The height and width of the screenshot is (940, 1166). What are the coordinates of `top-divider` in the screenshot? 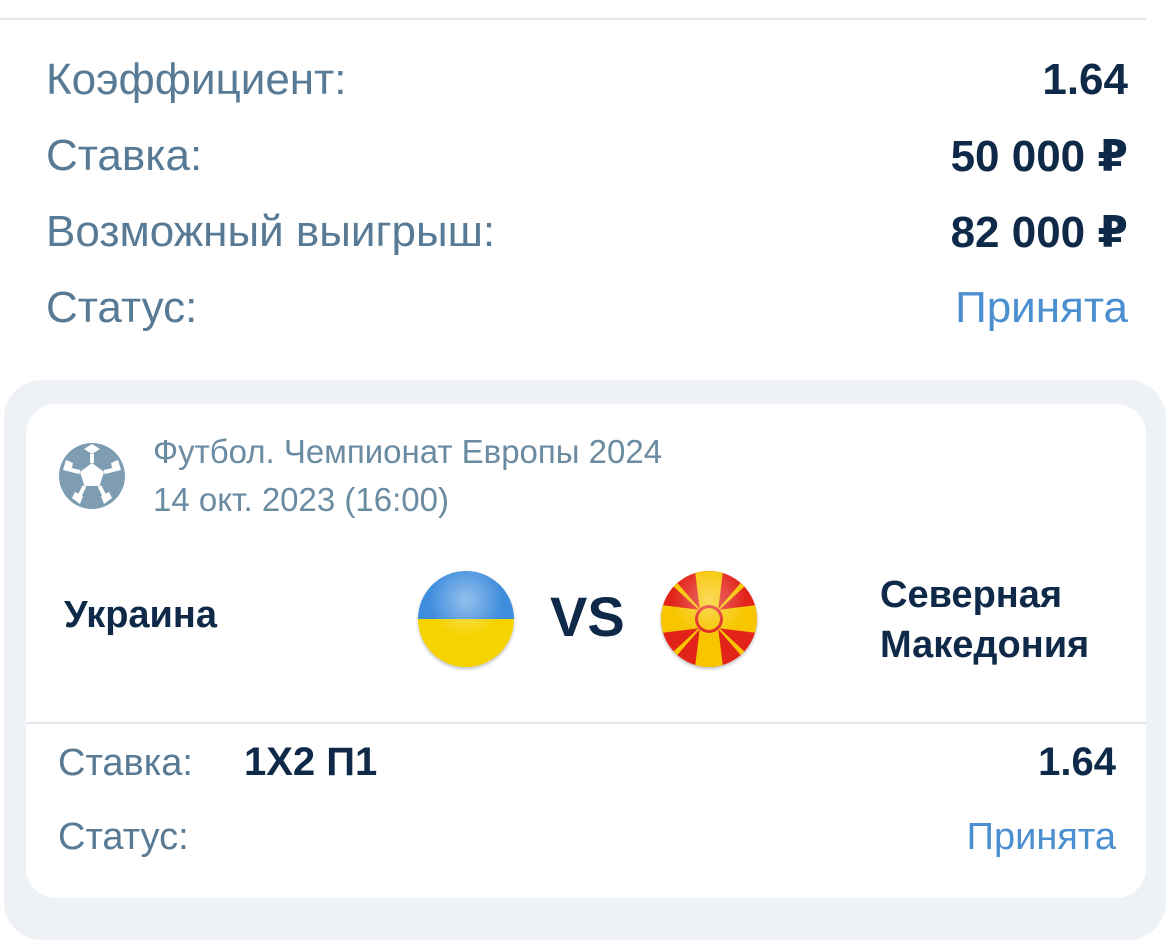 It's located at (573, 19).